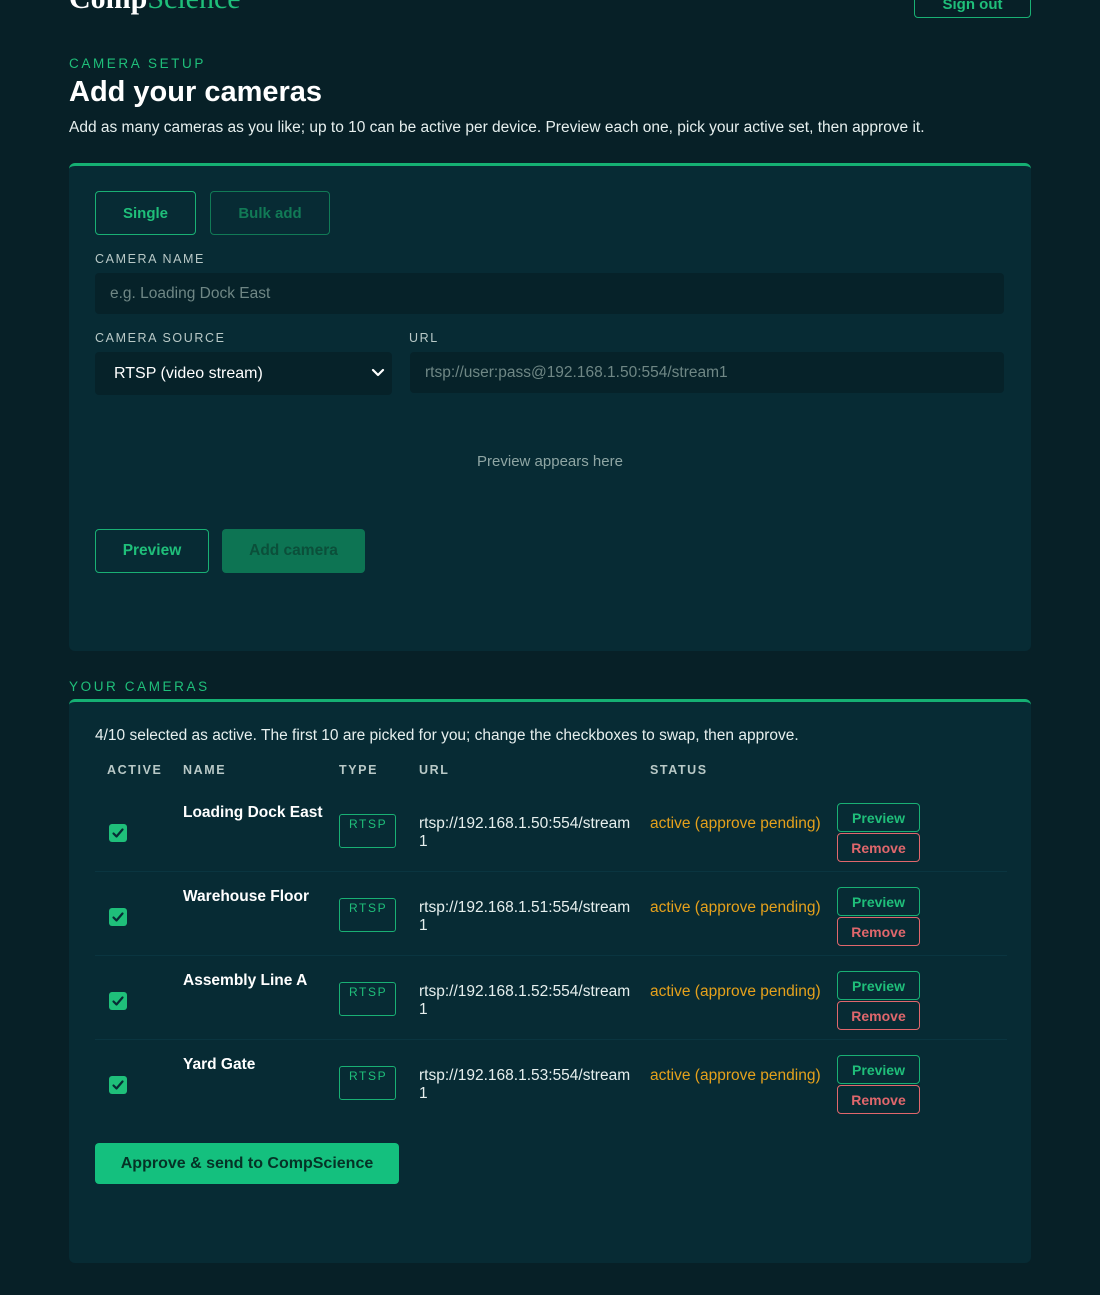 The image size is (1100, 1295). I want to click on camera-name-input, so click(549, 293).